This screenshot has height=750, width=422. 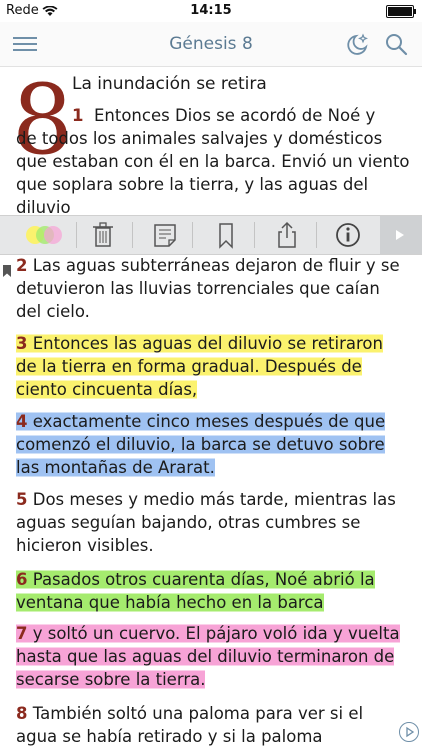 I want to click on bookmark-icon, so click(x=226, y=235).